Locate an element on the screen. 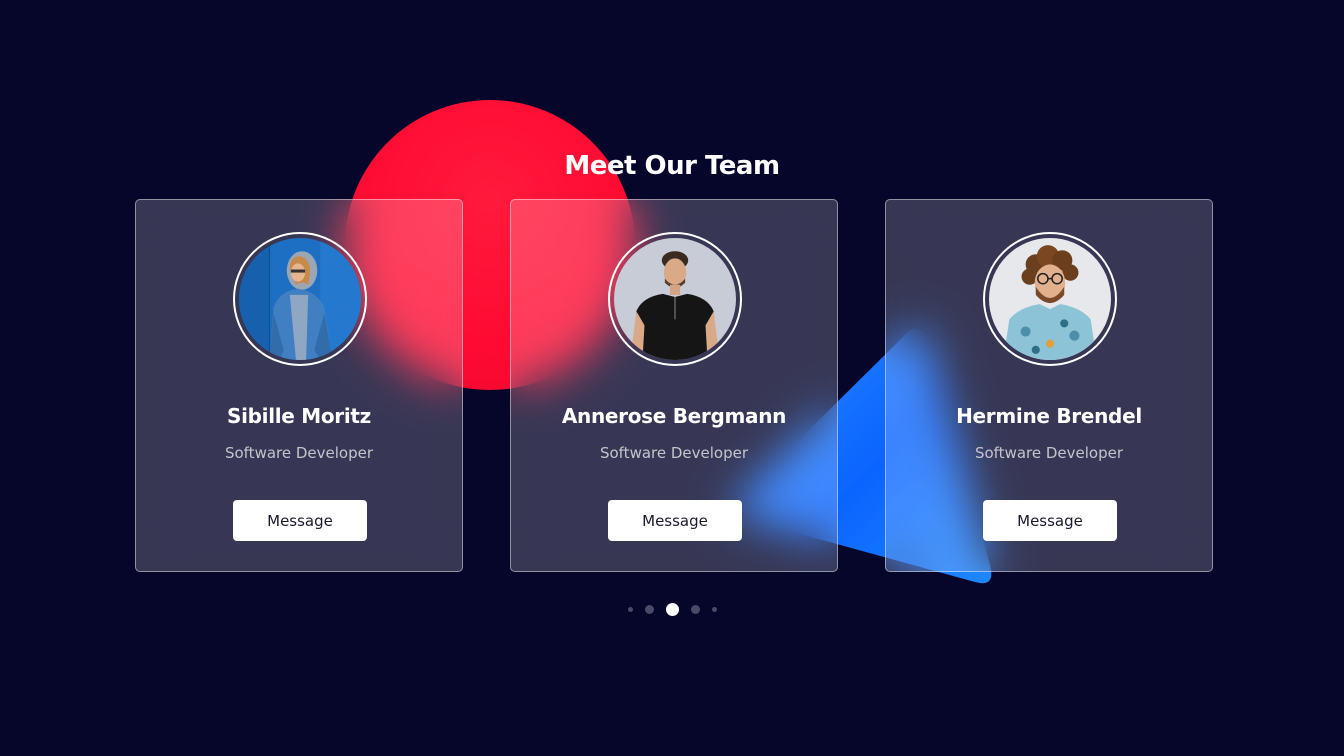 This screenshot has width=1344, height=756. portrait-man-icon is located at coordinates (675, 299).